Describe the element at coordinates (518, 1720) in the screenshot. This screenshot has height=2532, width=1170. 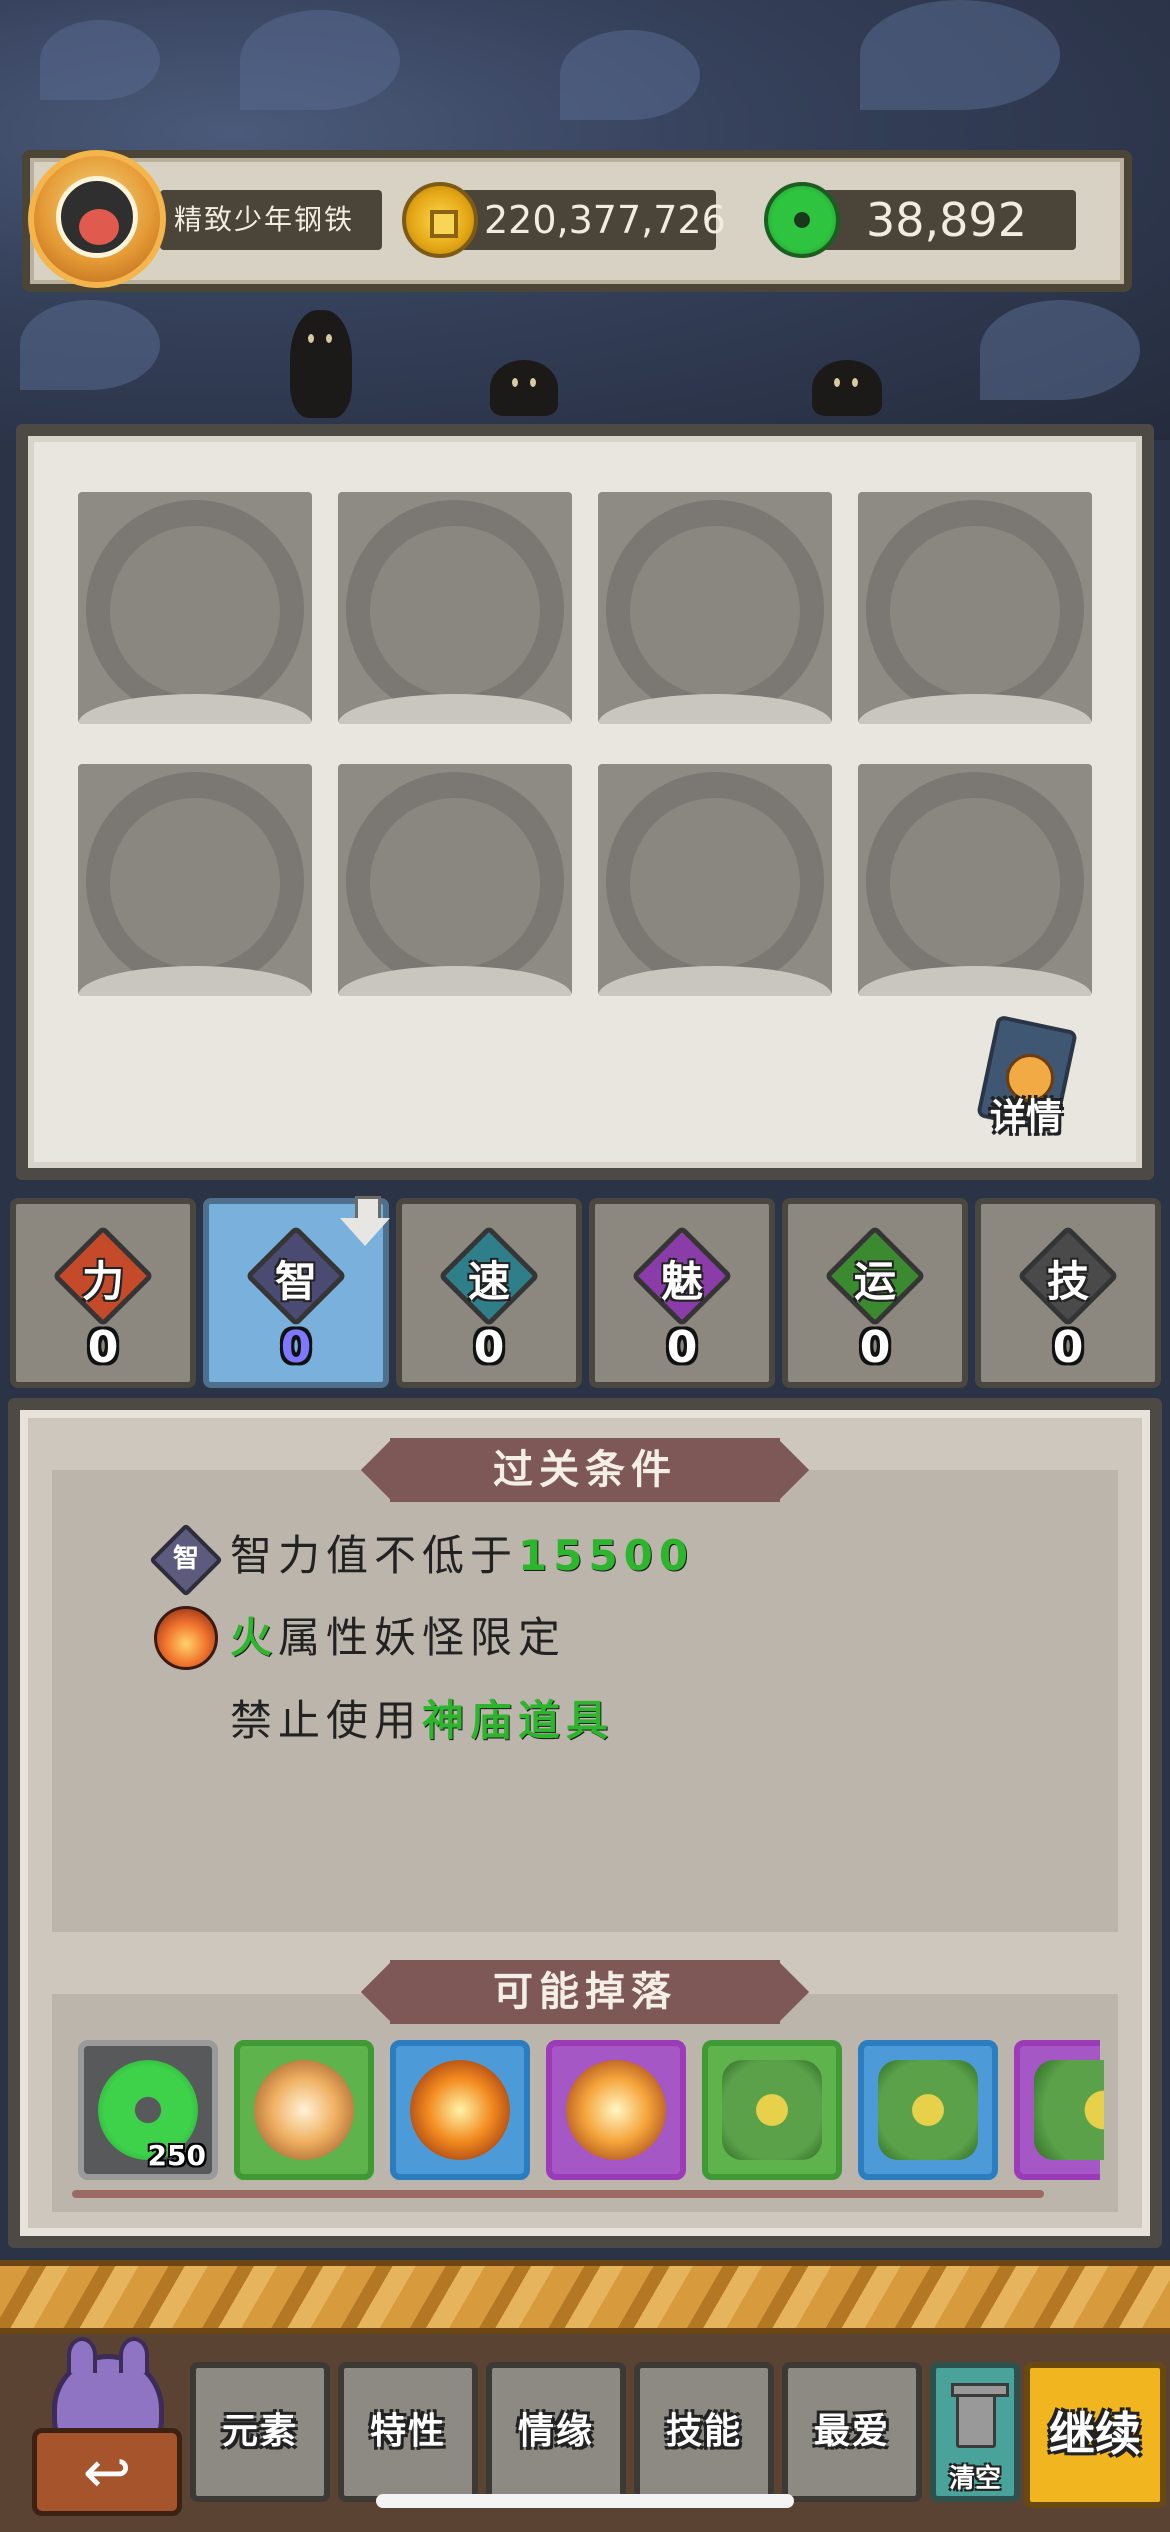
I see `condition-items-name: 神庙道具` at that location.